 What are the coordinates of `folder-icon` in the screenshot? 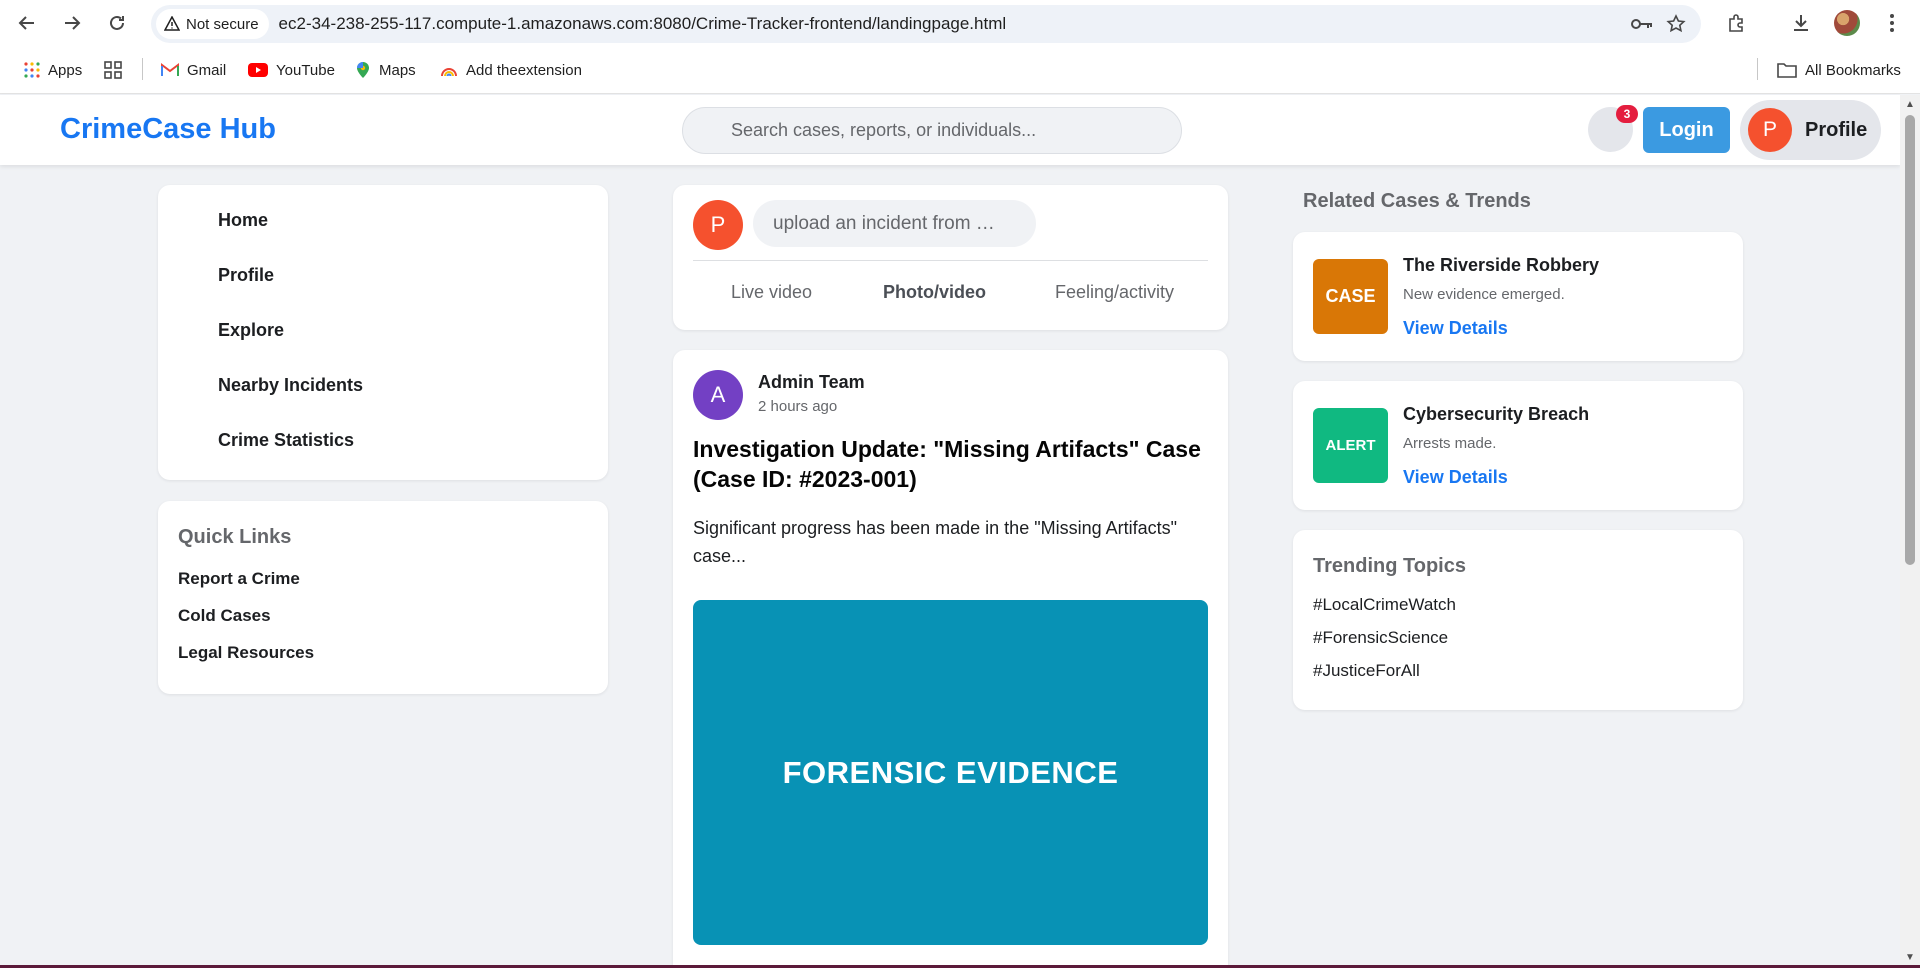 It's located at (1787, 70).